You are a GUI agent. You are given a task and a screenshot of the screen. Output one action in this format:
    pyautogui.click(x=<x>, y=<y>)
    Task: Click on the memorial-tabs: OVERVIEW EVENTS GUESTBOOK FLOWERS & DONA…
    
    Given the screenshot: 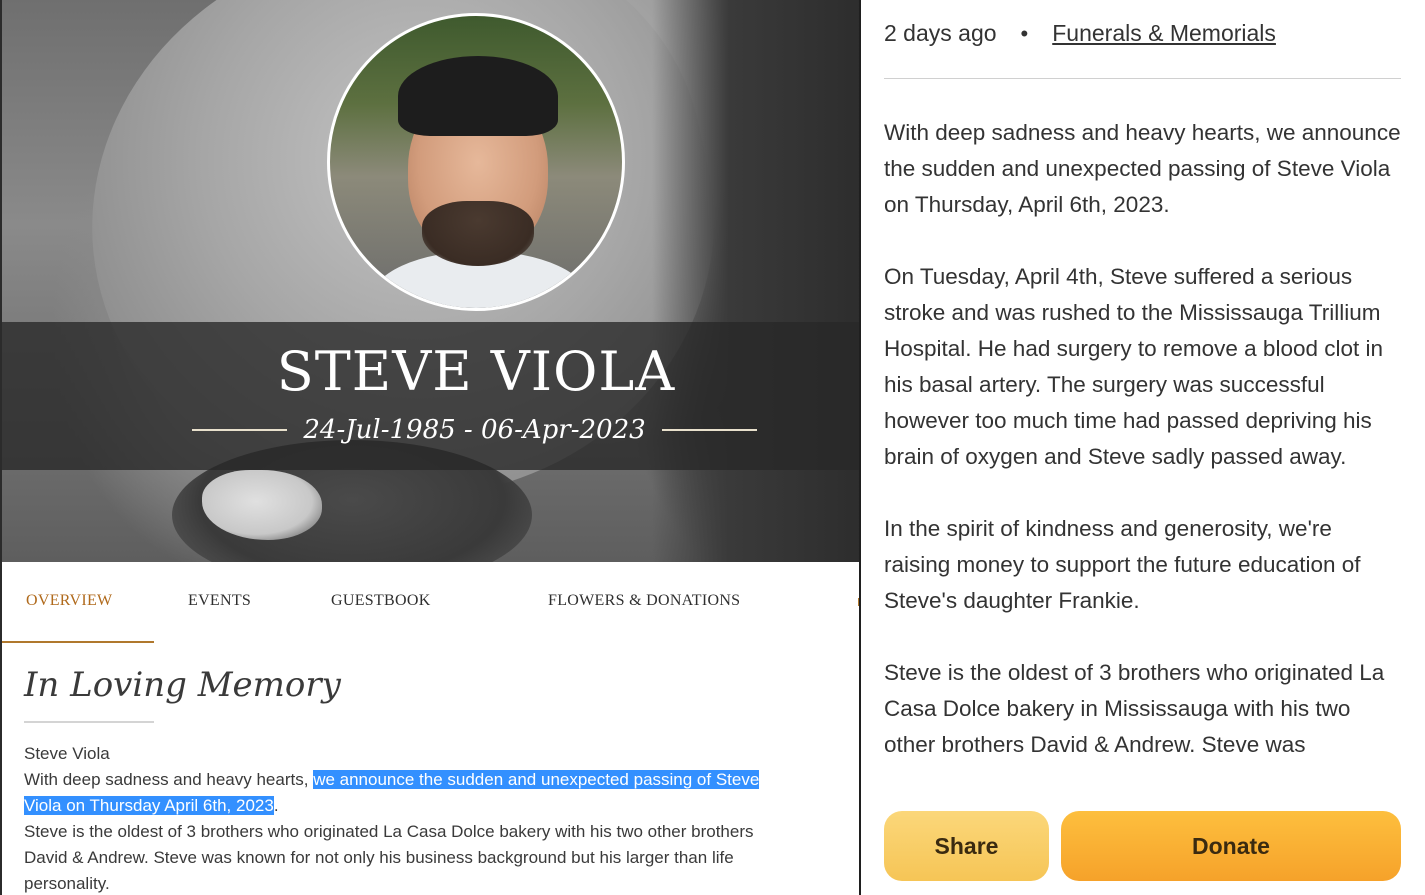 What is the action you would take?
    pyautogui.click(x=431, y=603)
    